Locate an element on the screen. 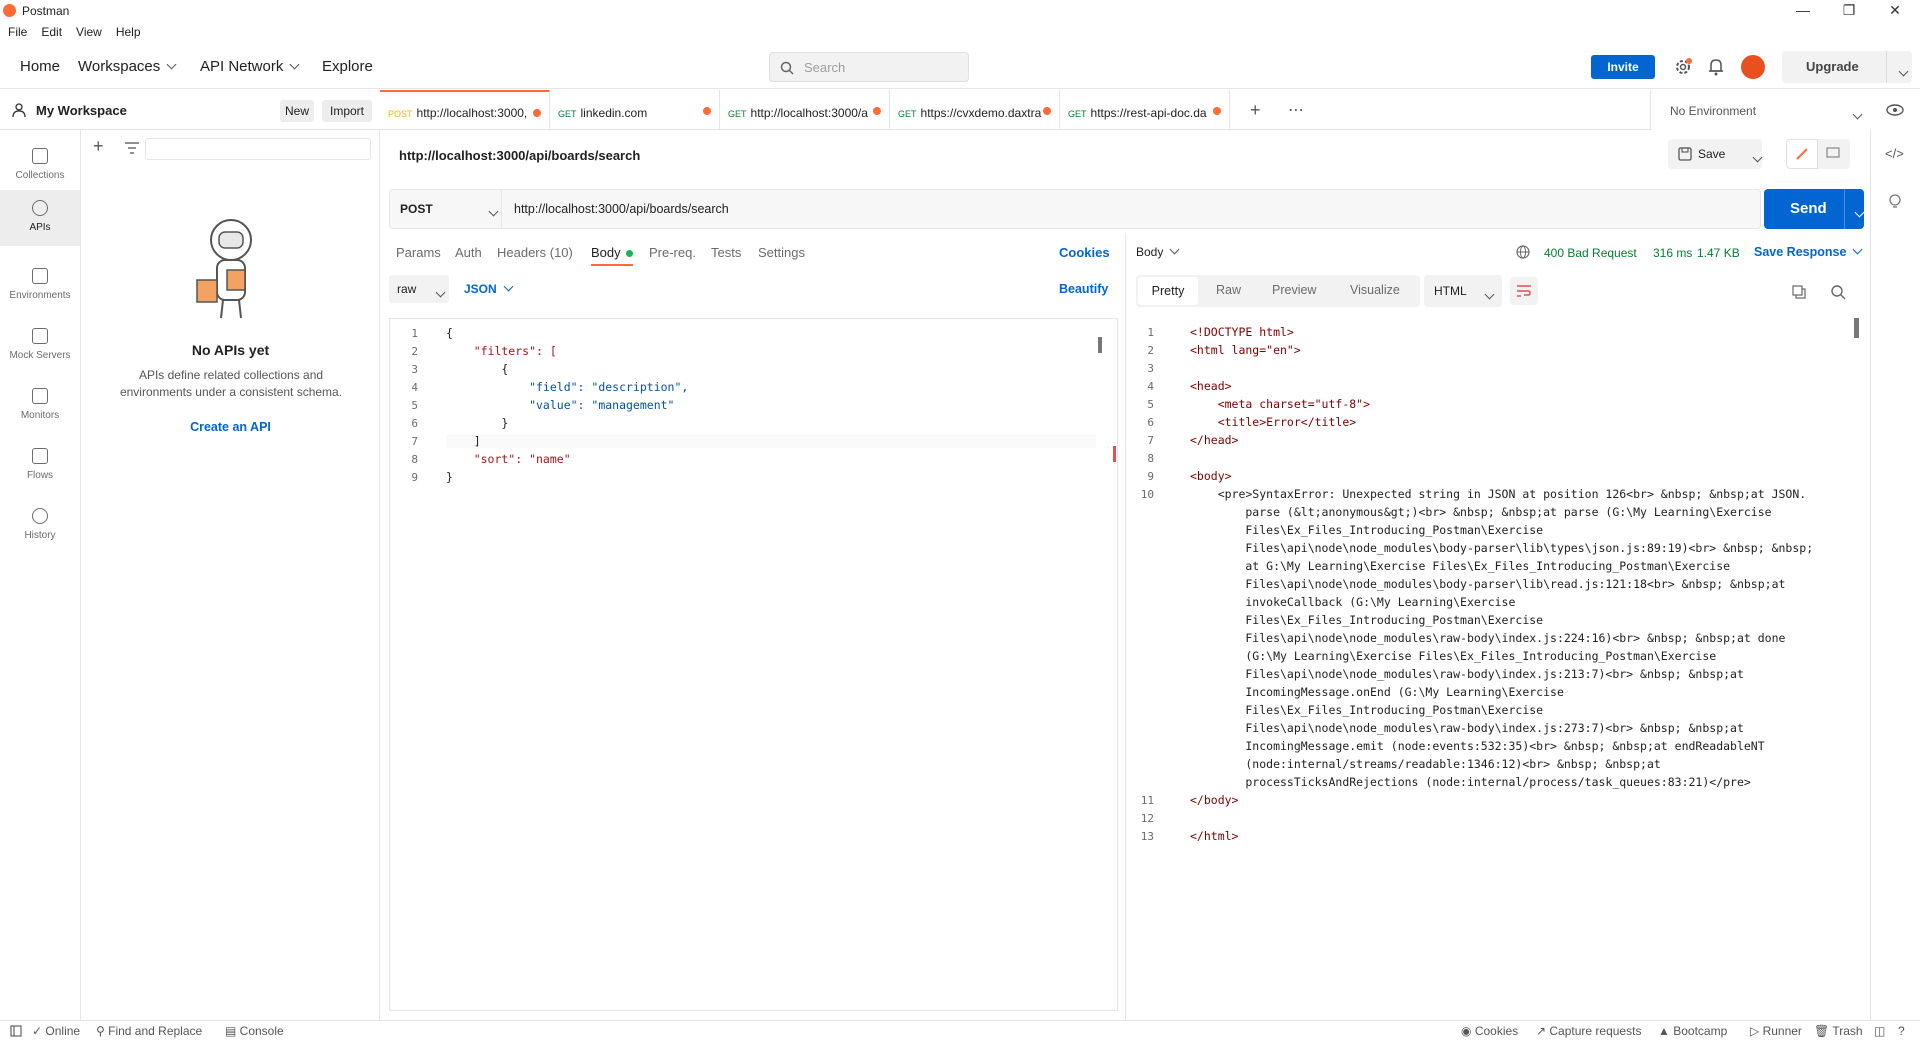 This screenshot has height=1040, width=1920. workspace-name: My Workspace is located at coordinates (81, 110).